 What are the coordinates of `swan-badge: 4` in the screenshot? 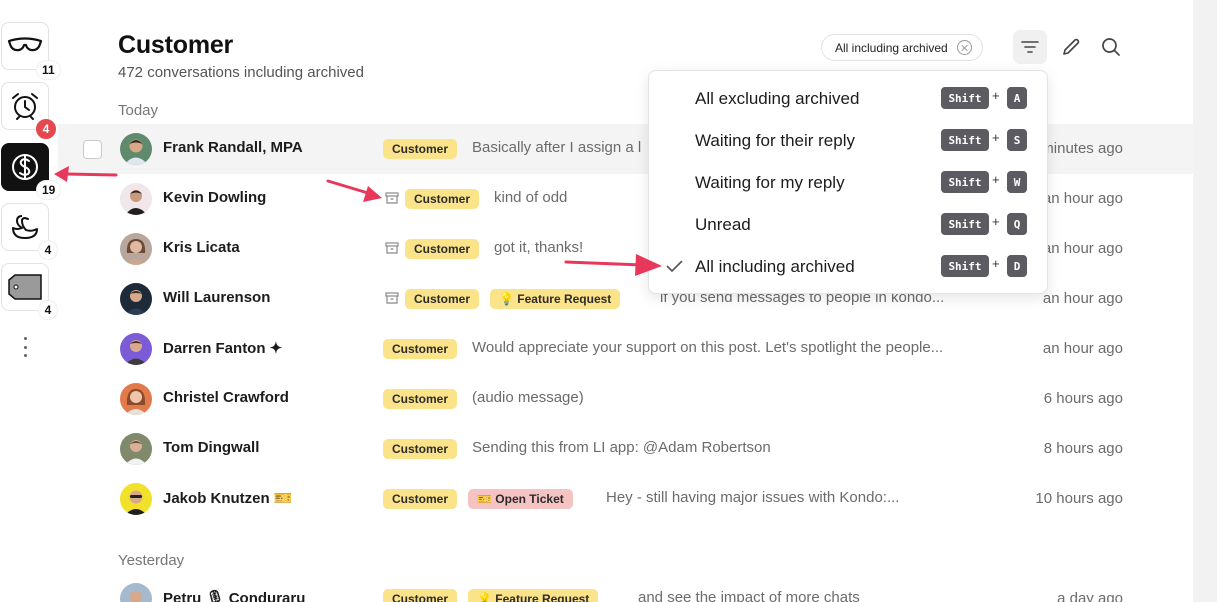 It's located at (48, 250).